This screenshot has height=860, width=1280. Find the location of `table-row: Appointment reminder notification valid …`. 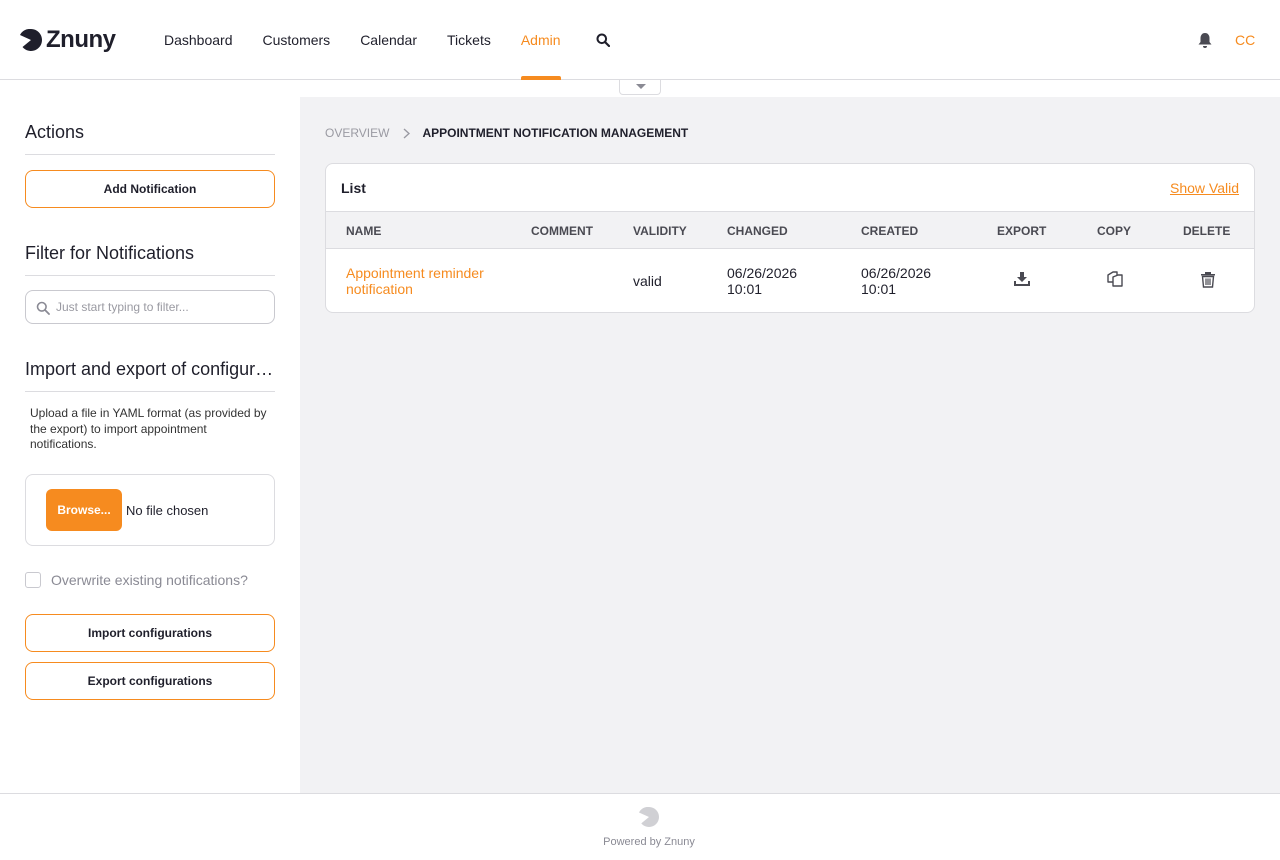

table-row: Appointment reminder notification valid … is located at coordinates (790, 280).